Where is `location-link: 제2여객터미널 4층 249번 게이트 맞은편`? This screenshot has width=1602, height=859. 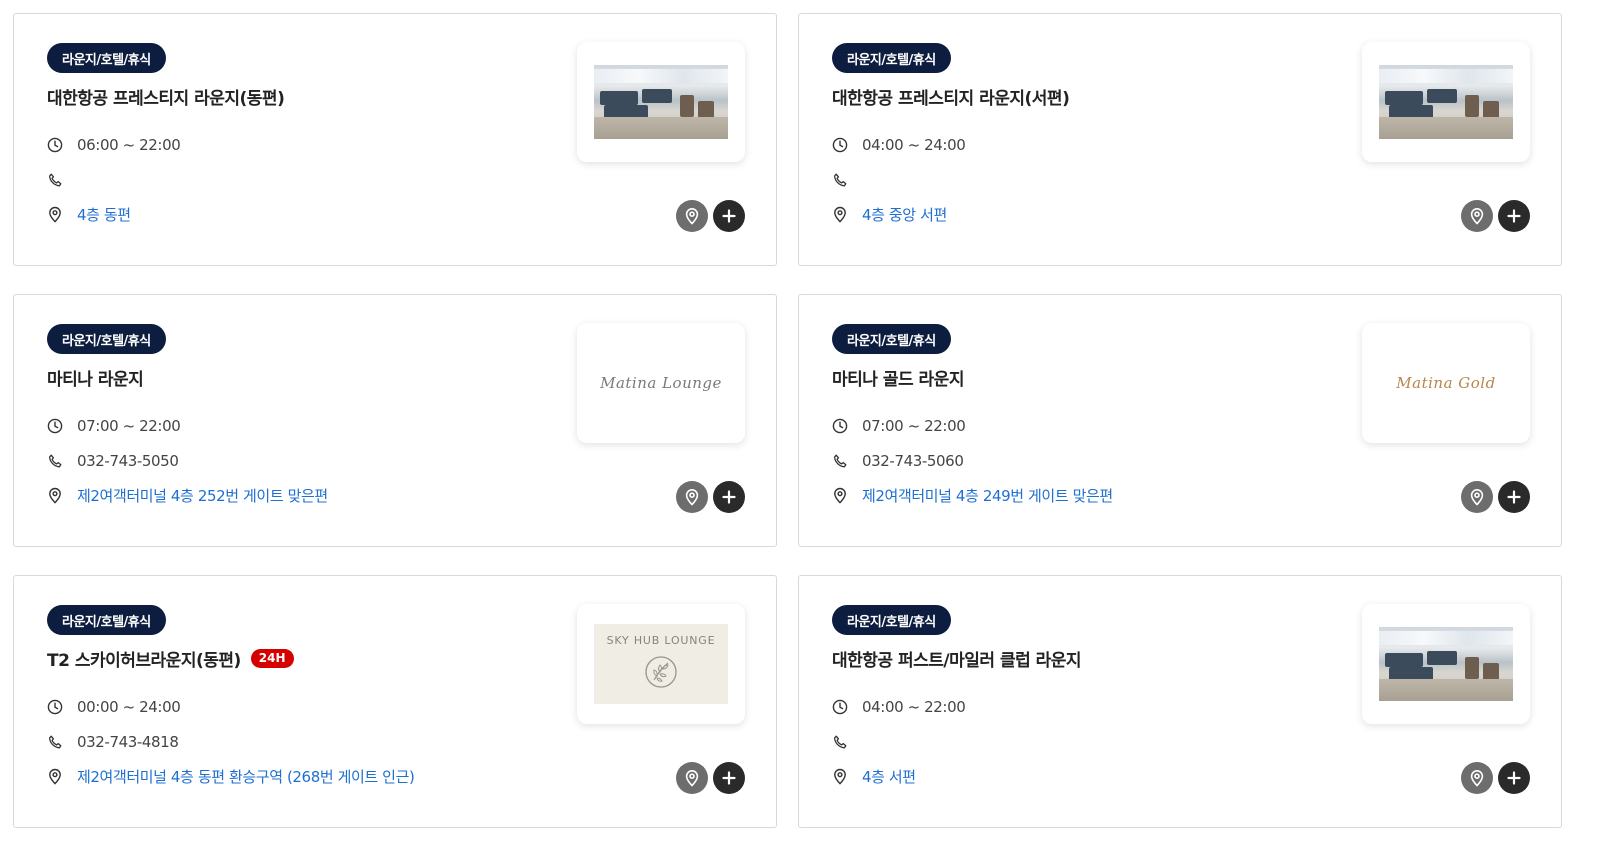
location-link: 제2여객터미널 4층 249번 게이트 맞은편 is located at coordinates (987, 495).